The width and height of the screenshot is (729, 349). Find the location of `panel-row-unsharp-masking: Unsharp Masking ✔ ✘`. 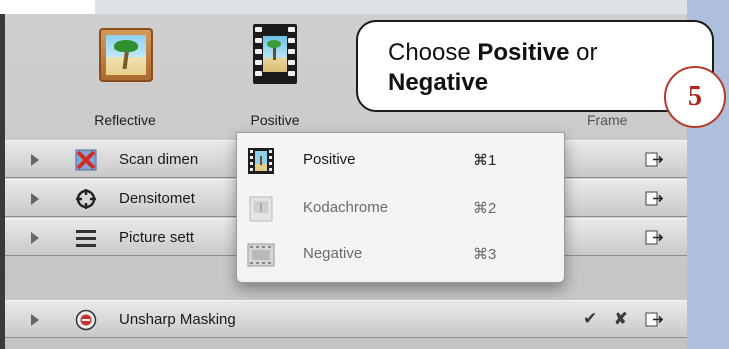

panel-row-unsharp-masking: Unsharp Masking ✔ ✘ is located at coordinates (346, 319).